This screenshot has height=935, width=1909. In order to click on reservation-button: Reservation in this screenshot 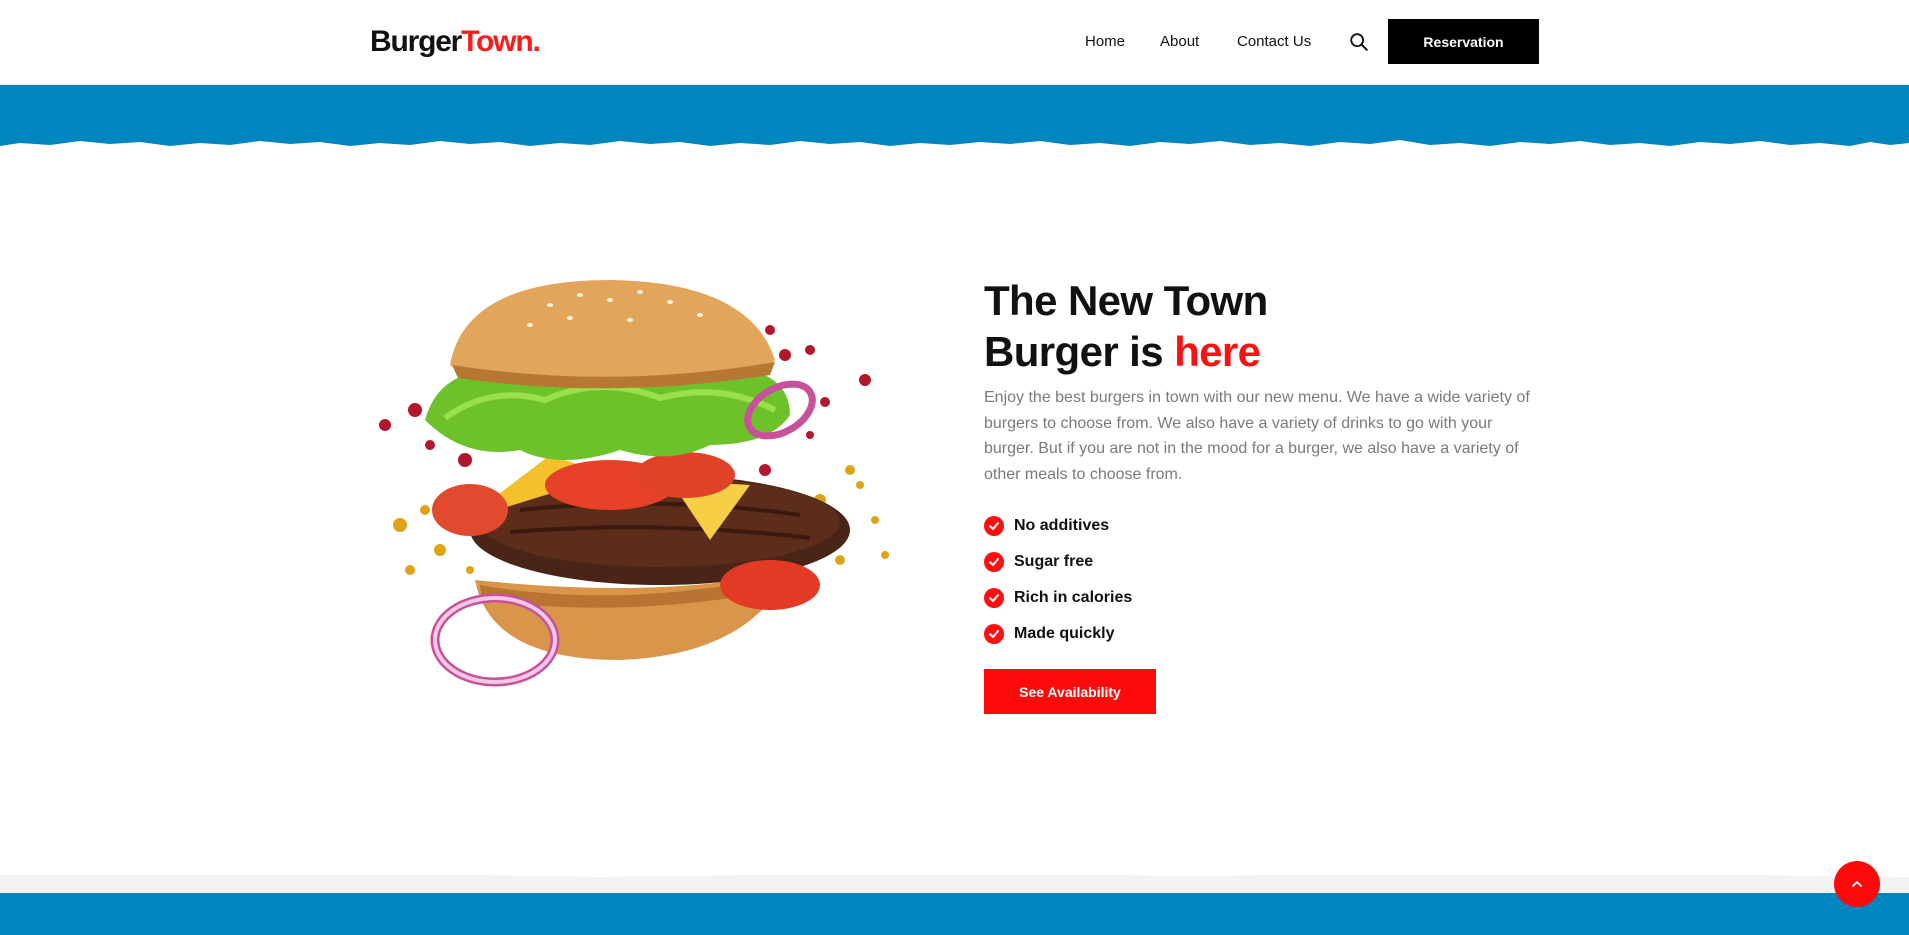, I will do `click(1463, 41)`.